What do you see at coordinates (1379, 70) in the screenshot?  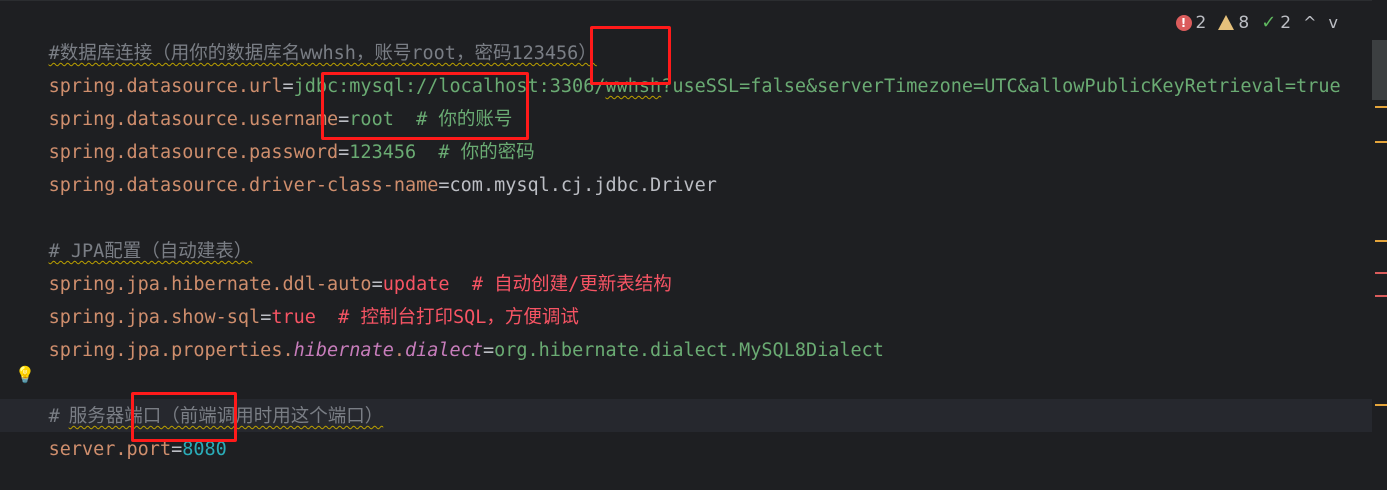 I see `scroll-thumb` at bounding box center [1379, 70].